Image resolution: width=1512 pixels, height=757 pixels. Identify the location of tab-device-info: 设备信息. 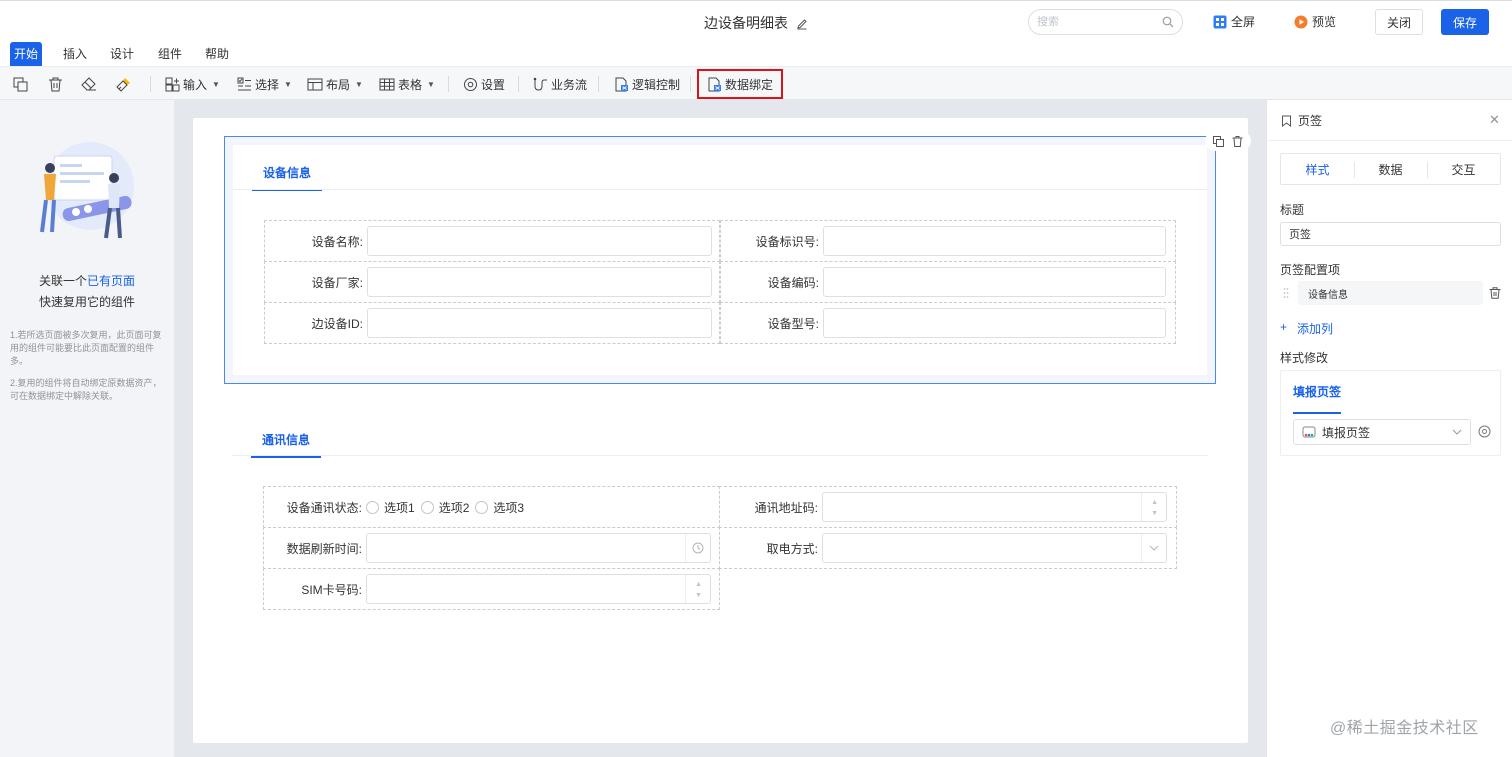
(287, 177).